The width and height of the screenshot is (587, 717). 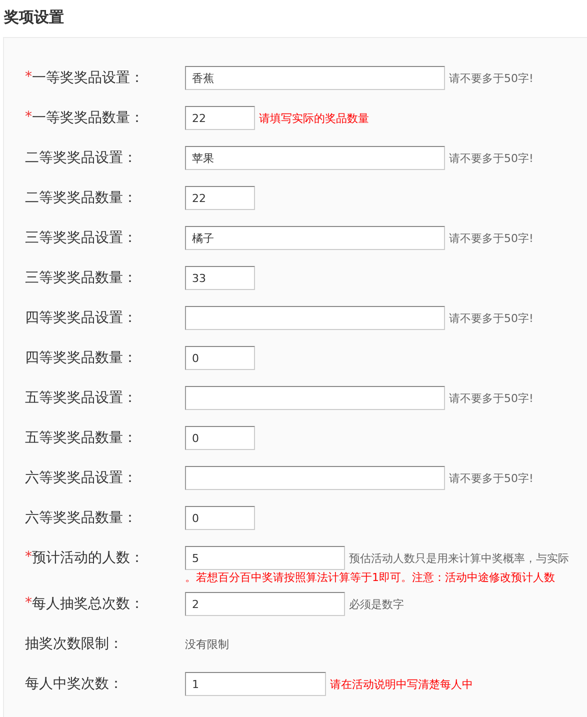 What do you see at coordinates (81, 518) in the screenshot?
I see `field-label: 六等奖奖品数量：` at bounding box center [81, 518].